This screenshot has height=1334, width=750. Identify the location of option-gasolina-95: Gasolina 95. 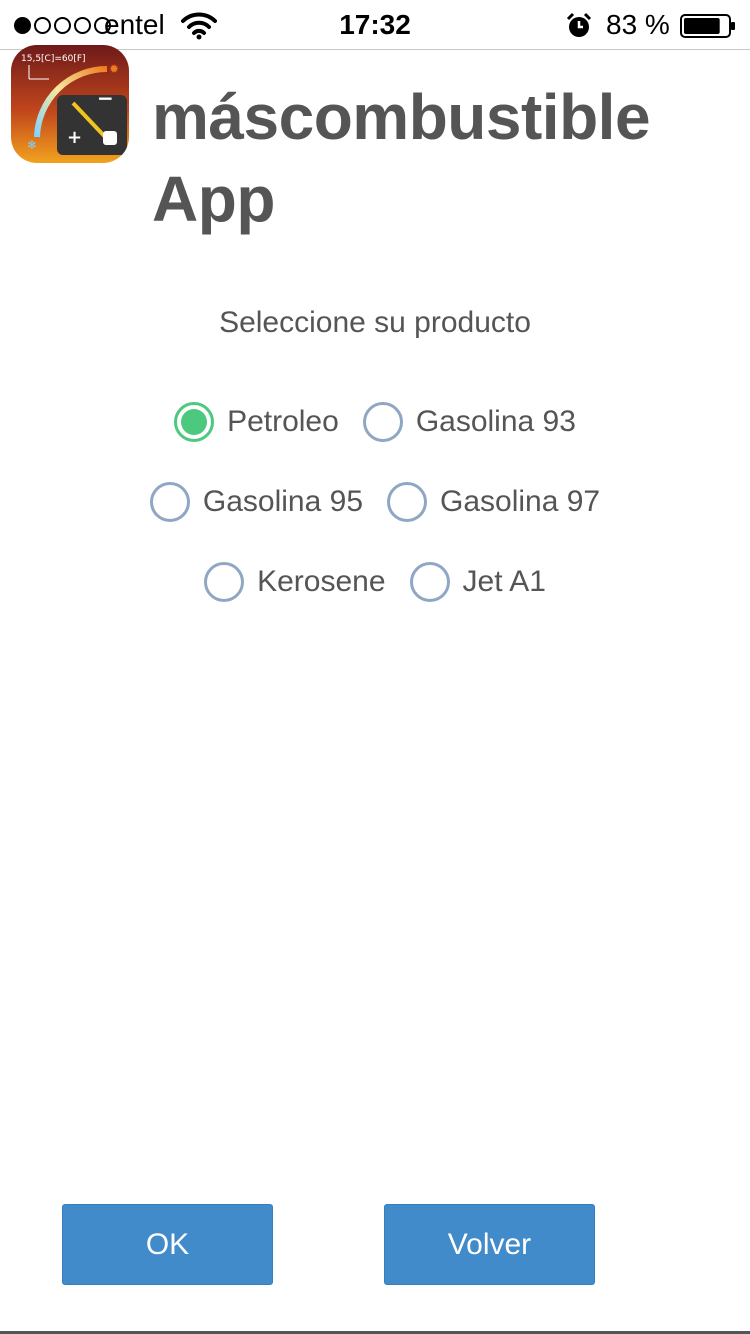
(256, 502).